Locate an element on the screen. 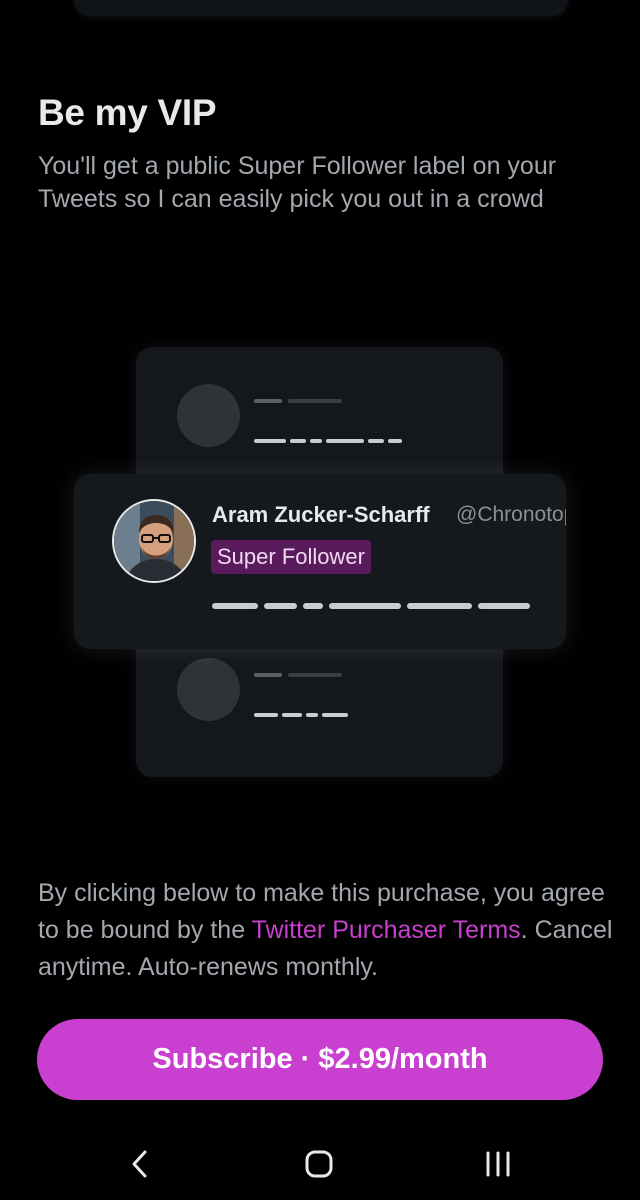 The height and width of the screenshot is (1200, 640). recent-apps-button is located at coordinates (498, 1164).